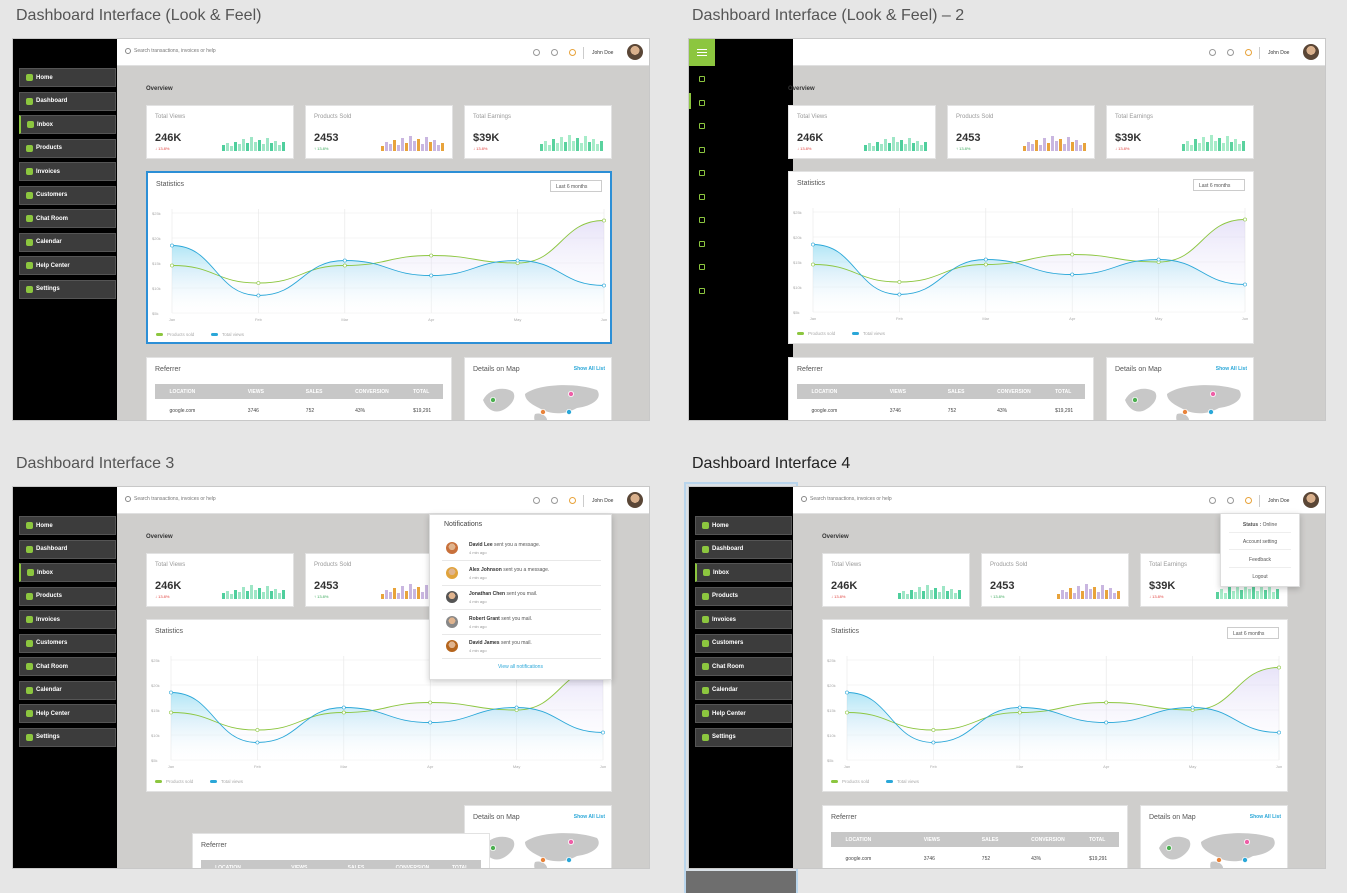 This screenshot has height=893, width=1347. I want to click on menu-toggle-button, so click(702, 52).